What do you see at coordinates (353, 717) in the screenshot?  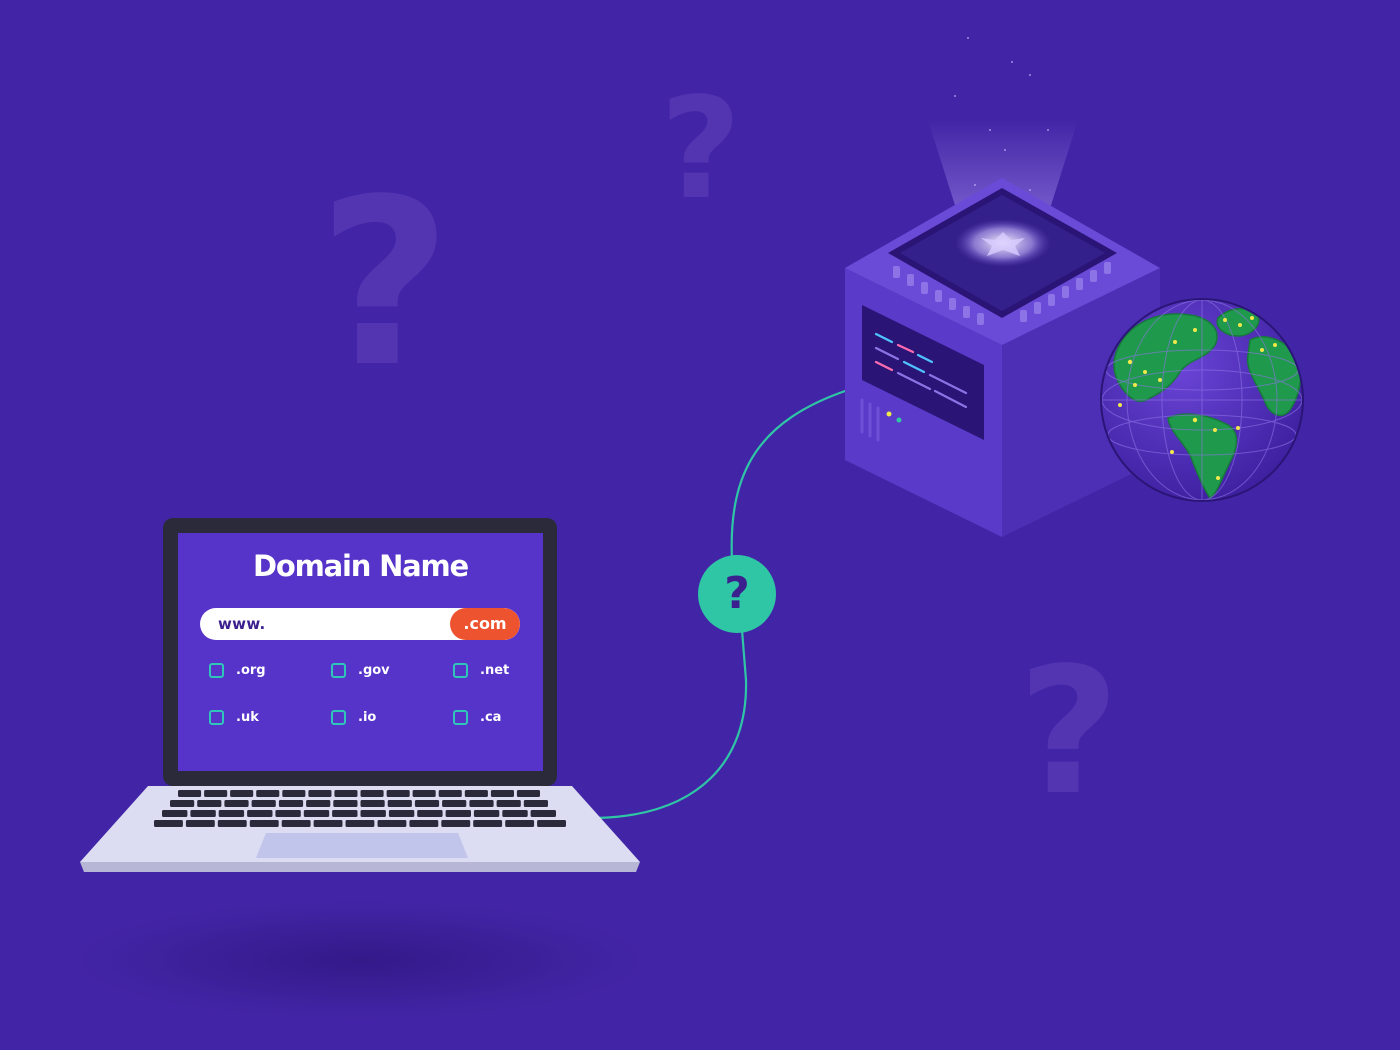 I see `ext-option-io: .io` at bounding box center [353, 717].